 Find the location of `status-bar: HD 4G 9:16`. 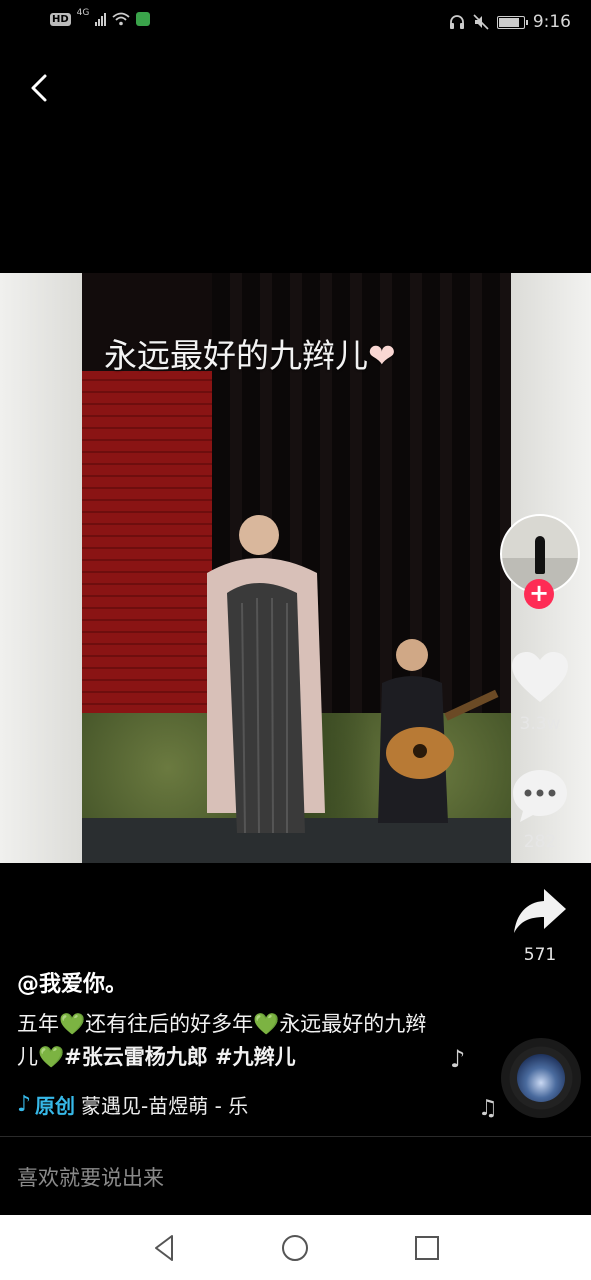

status-bar: HD 4G 9:16 is located at coordinates (295, 22).